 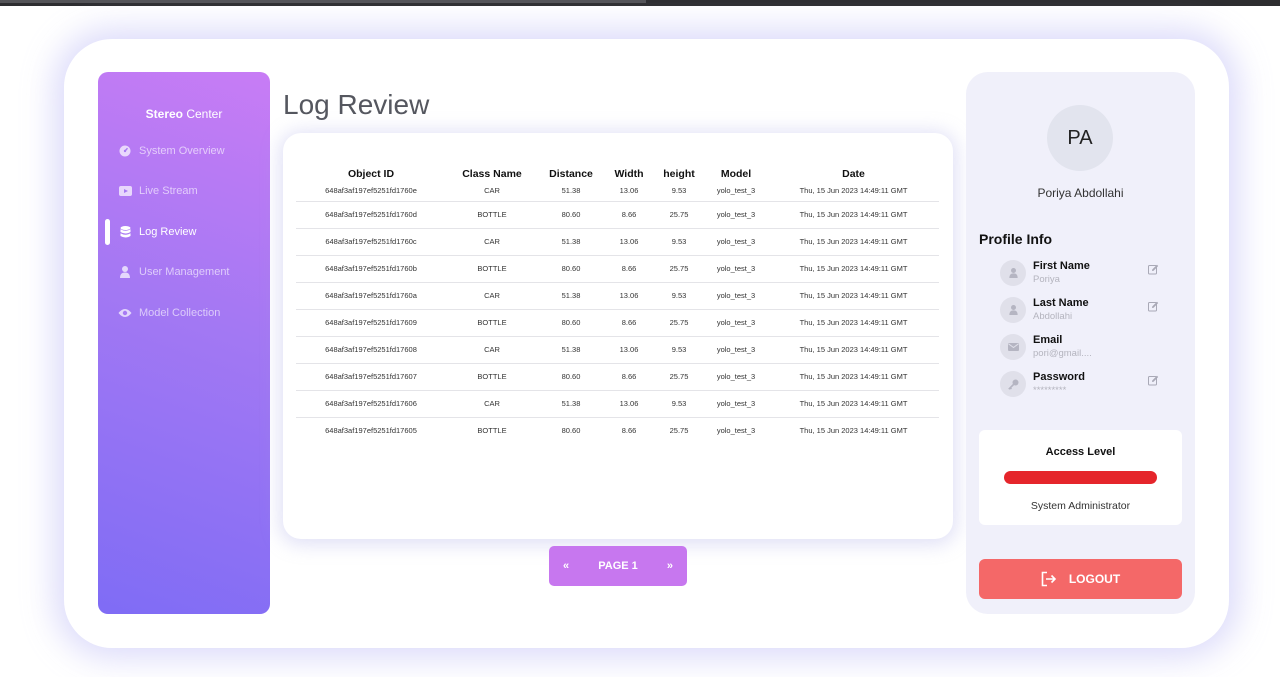 I want to click on sidebar-item-model-collection: Model Collection, so click(x=184, y=313).